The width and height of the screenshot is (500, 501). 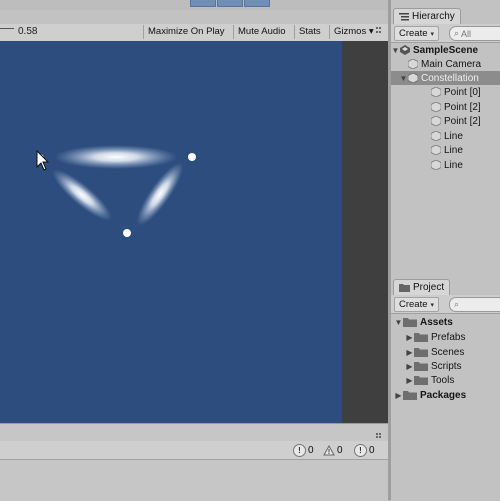 What do you see at coordinates (448, 352) in the screenshot?
I see `folder-label: Scenes` at bounding box center [448, 352].